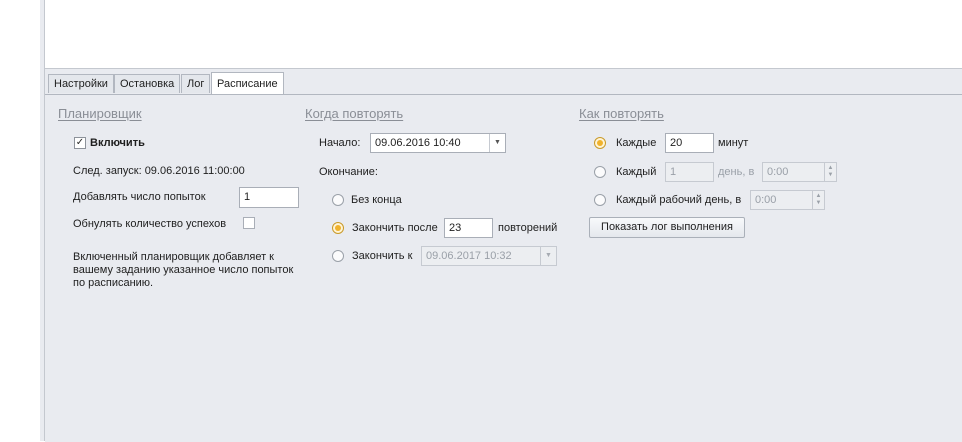 The width and height of the screenshot is (962, 442). What do you see at coordinates (766, 200) in the screenshot?
I see `workday-time-value: 0:00` at bounding box center [766, 200].